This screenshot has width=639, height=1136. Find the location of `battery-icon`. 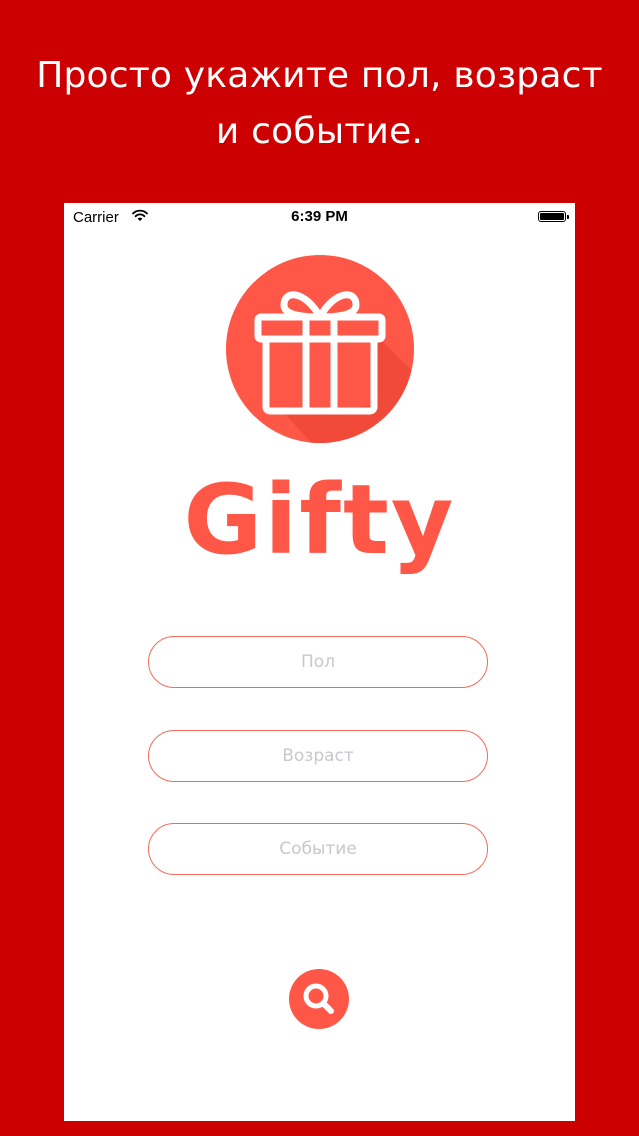

battery-icon is located at coordinates (553, 216).